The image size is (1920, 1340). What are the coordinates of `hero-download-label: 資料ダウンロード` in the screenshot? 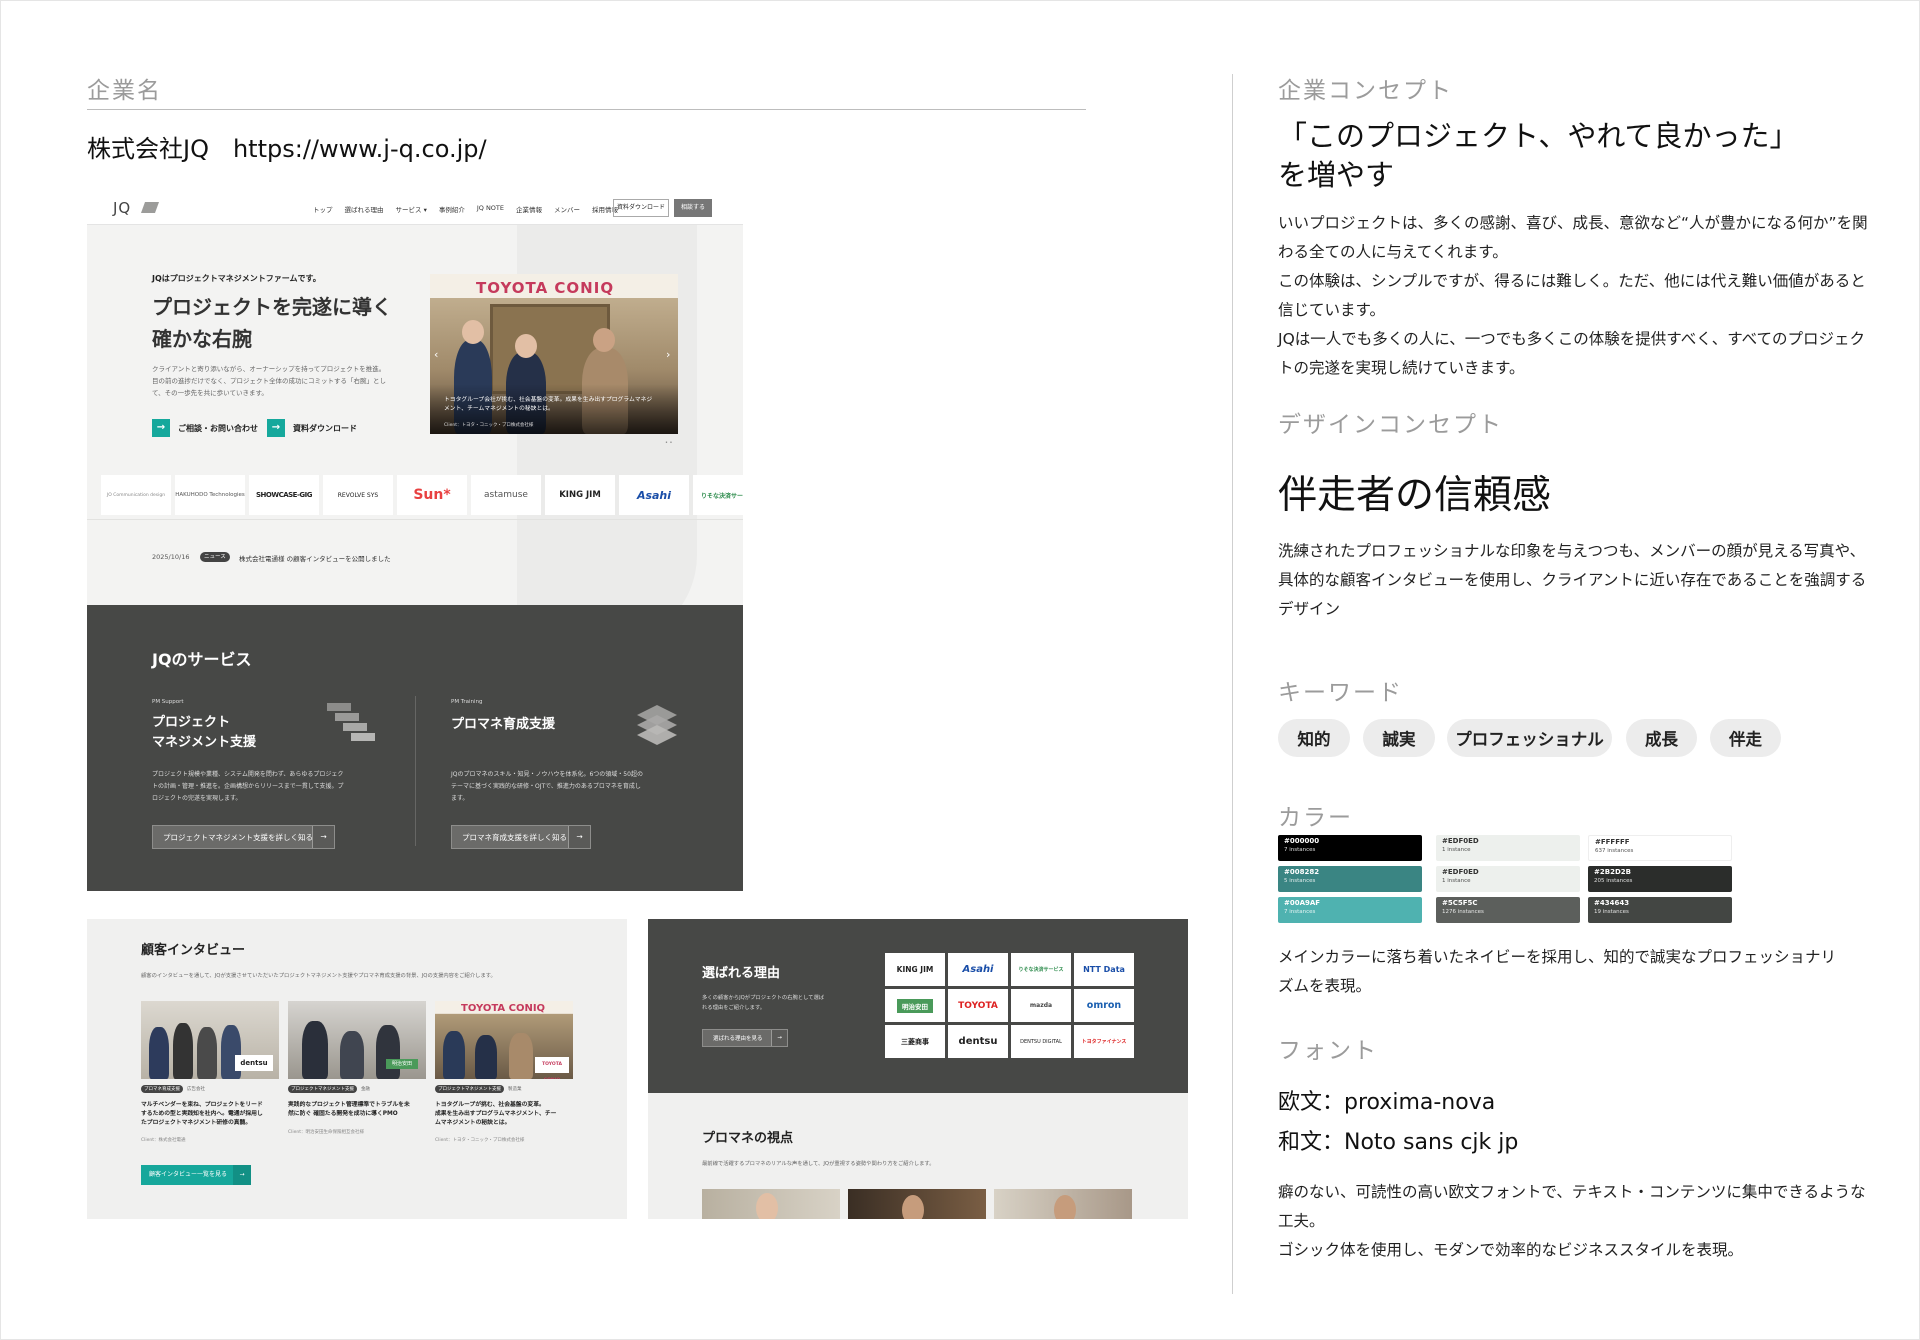 It's located at (325, 428).